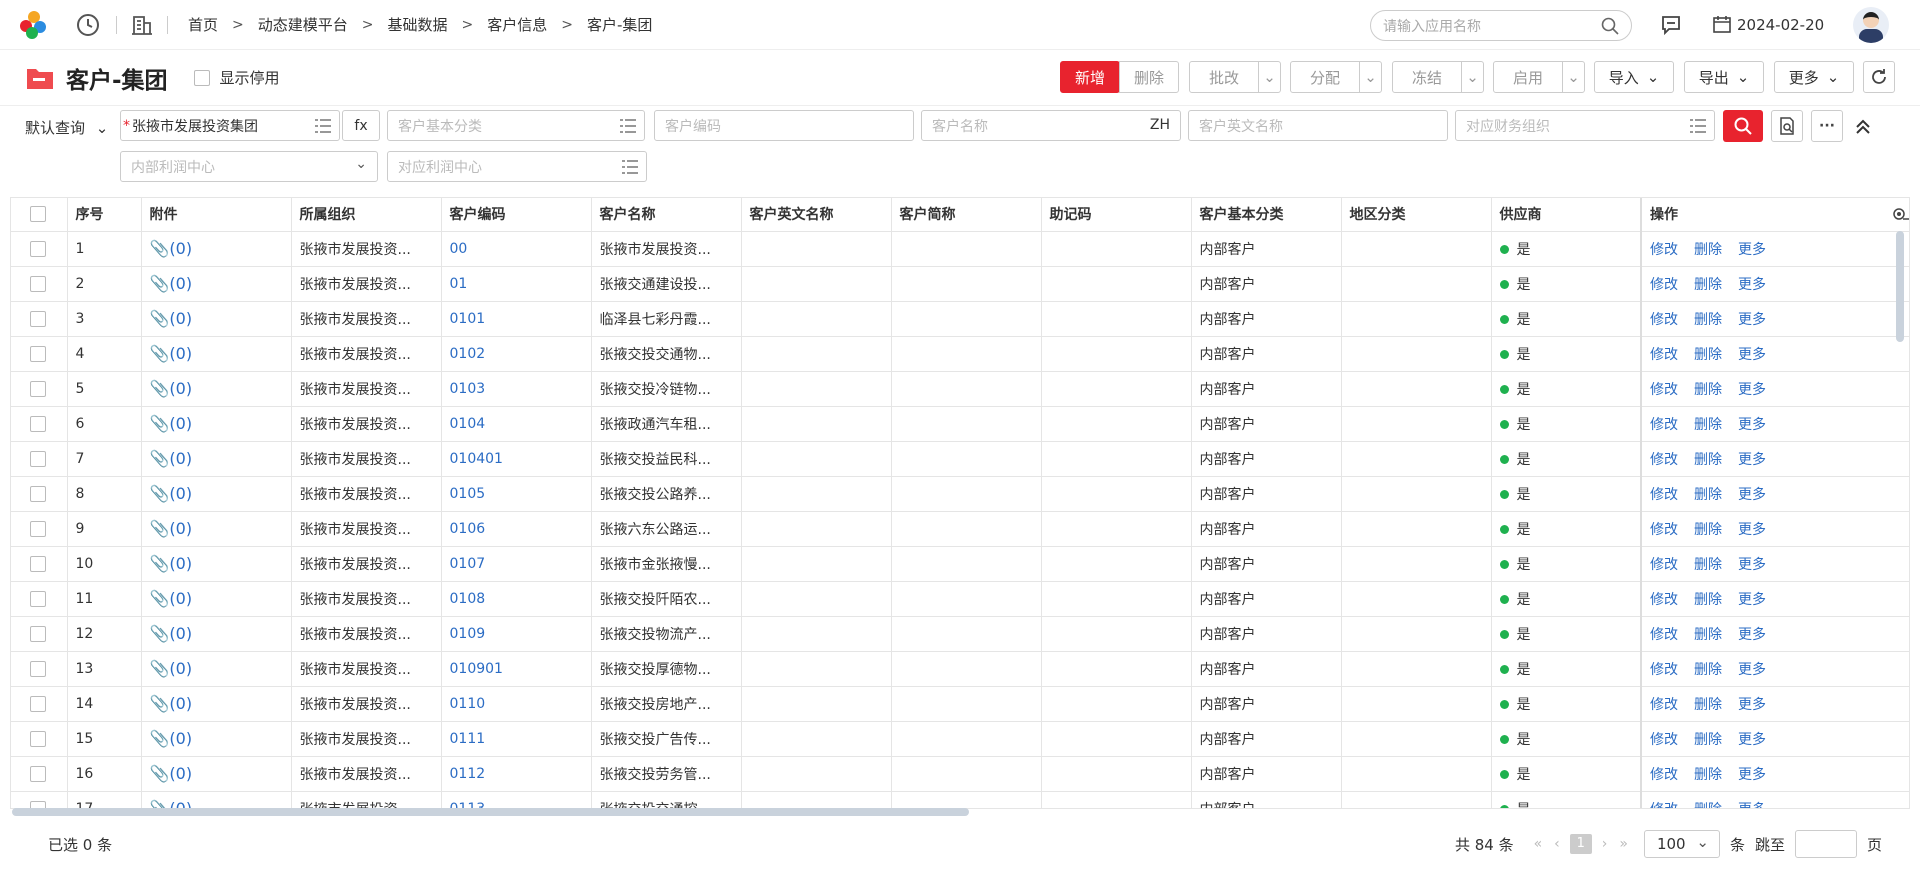  I want to click on code-cell: 00, so click(516, 249).